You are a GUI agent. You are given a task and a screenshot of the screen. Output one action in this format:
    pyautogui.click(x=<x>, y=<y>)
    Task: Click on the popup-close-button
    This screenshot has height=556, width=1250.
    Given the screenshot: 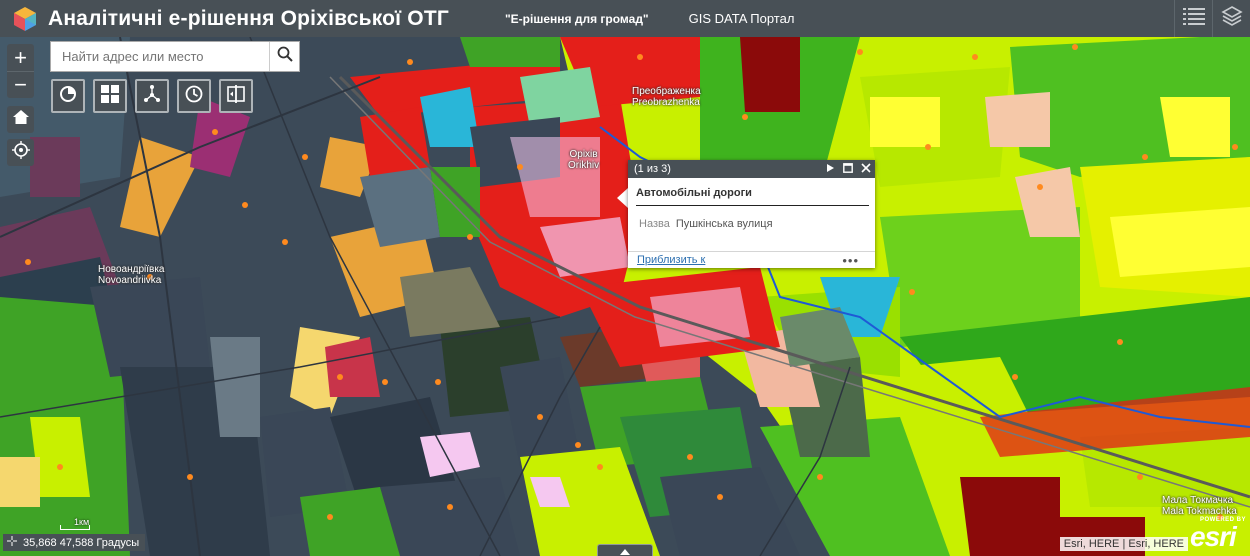 What is the action you would take?
    pyautogui.click(x=866, y=169)
    